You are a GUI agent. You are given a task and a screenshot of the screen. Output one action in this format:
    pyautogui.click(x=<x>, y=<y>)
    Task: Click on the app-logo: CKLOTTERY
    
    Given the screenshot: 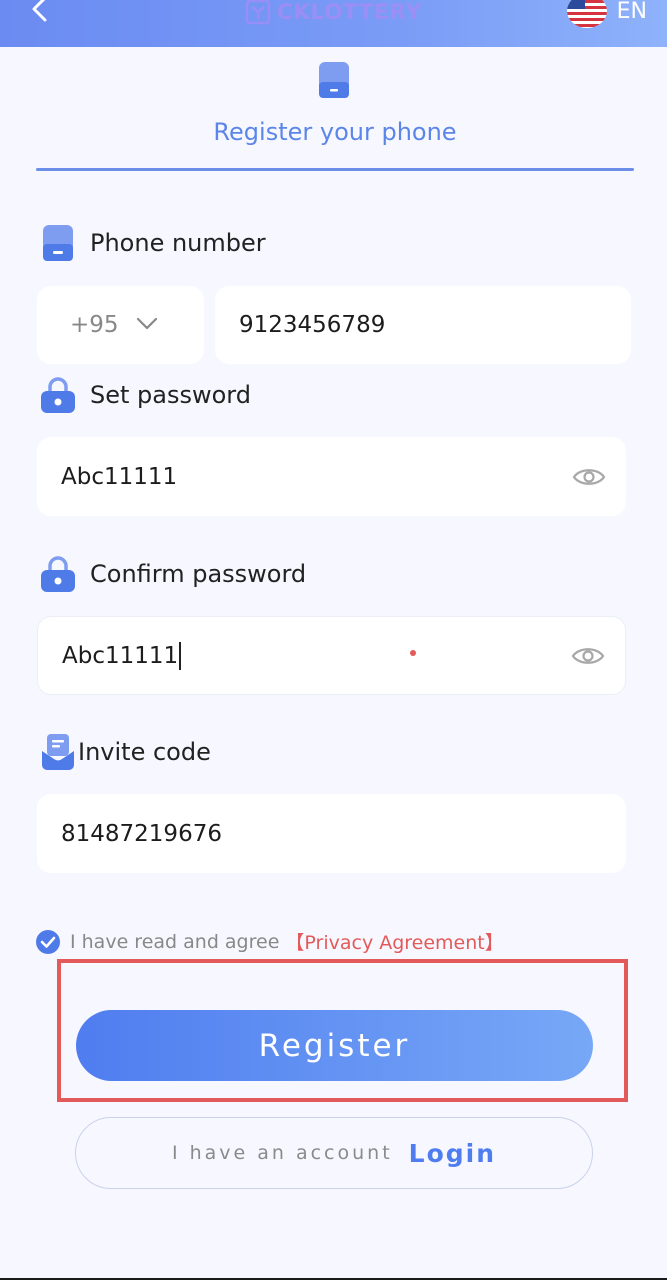 What is the action you would take?
    pyautogui.click(x=333, y=13)
    